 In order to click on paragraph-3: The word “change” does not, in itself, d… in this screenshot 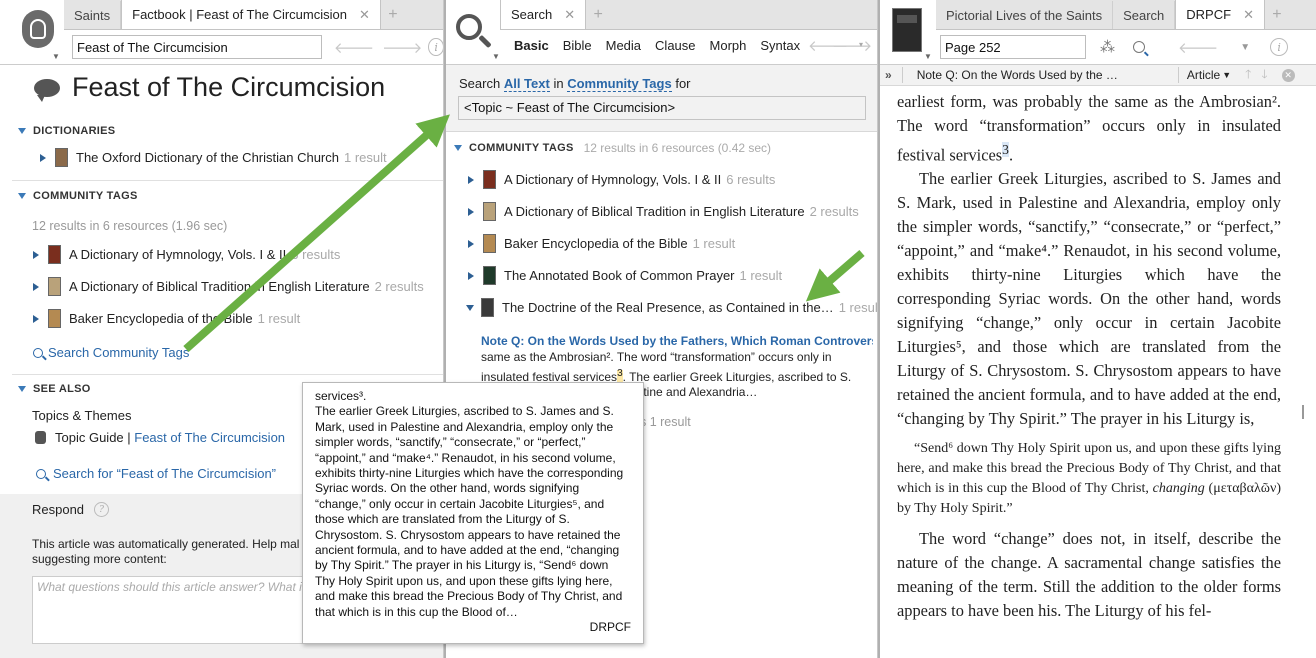, I will do `click(1089, 575)`.